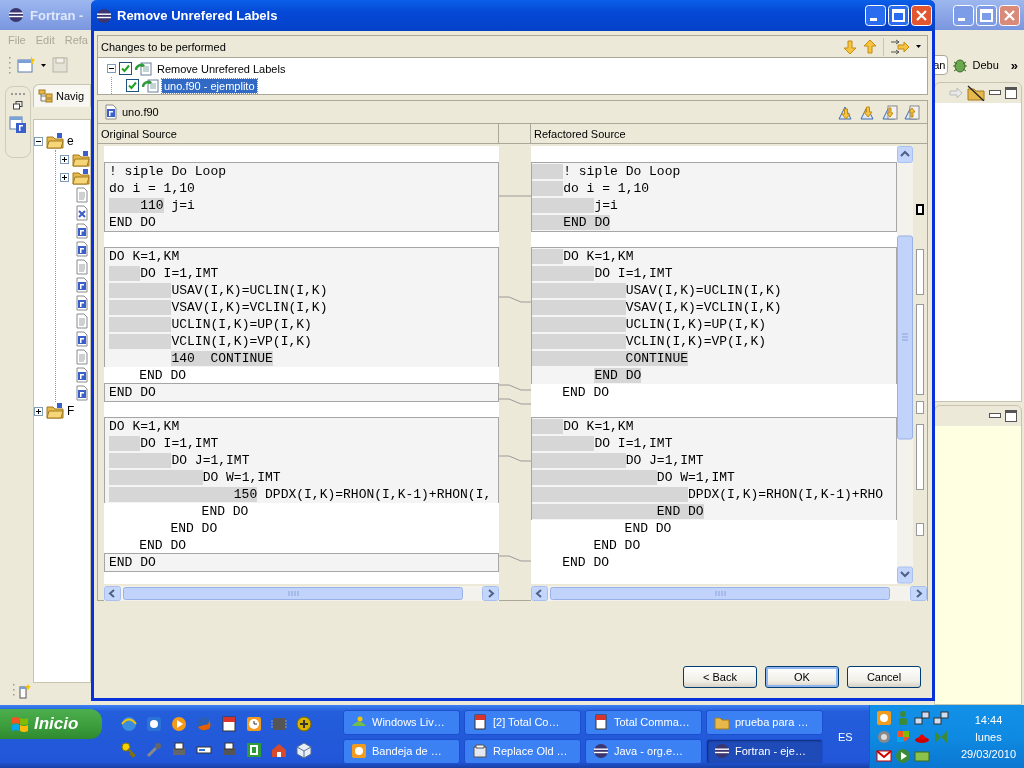 Image resolution: width=1024 pixels, height=768 pixels. What do you see at coordinates (70, 141) in the screenshot?
I see `tree-item: e` at bounding box center [70, 141].